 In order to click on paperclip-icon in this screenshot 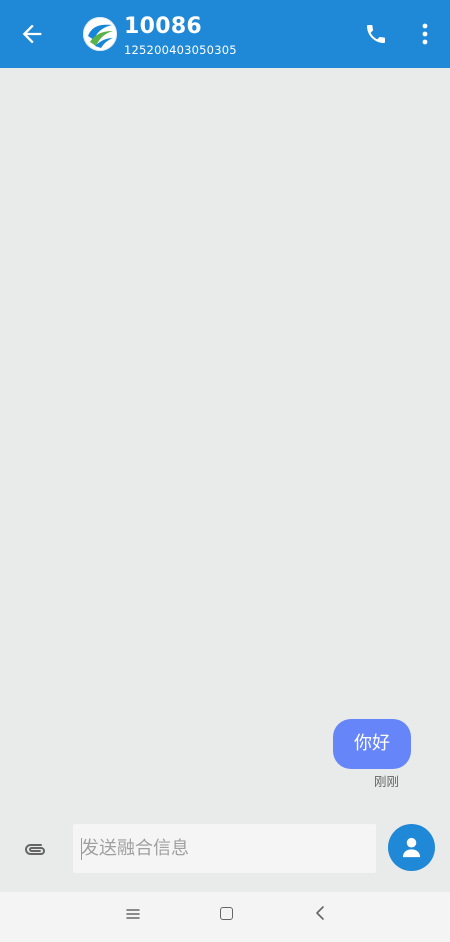, I will do `click(35, 849)`.